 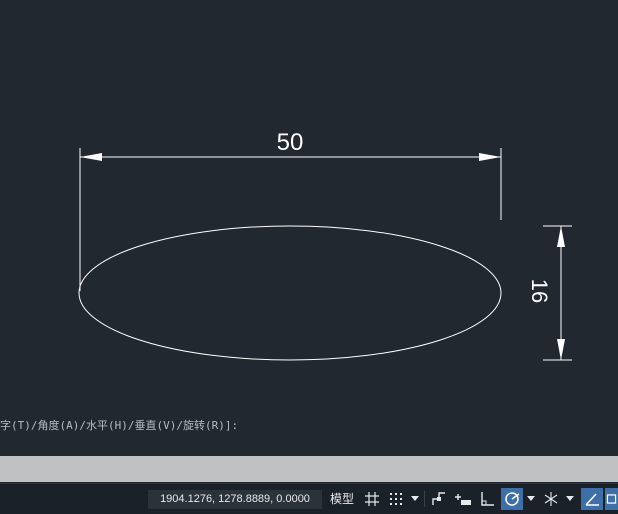 I want to click on grid-icon, so click(x=372, y=499).